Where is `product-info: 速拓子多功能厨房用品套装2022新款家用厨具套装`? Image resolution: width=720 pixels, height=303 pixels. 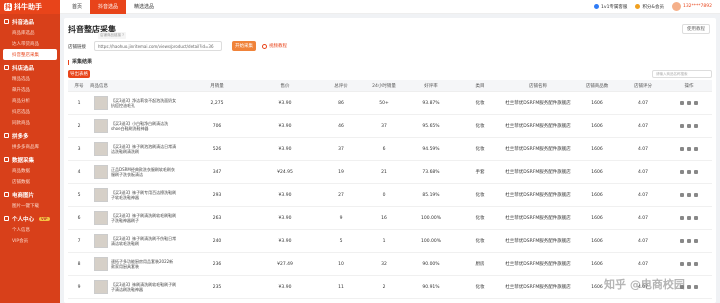
product-info: 速拓子多功能厨房用品套装2022新款家用厨具套装 is located at coordinates (136, 264).